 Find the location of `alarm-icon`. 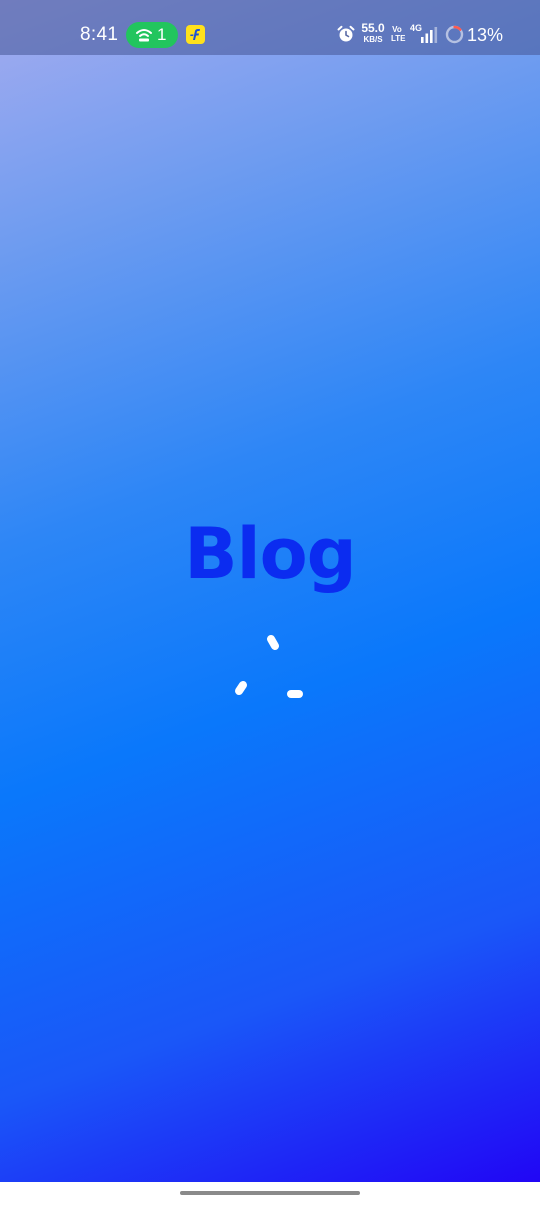

alarm-icon is located at coordinates (346, 33).